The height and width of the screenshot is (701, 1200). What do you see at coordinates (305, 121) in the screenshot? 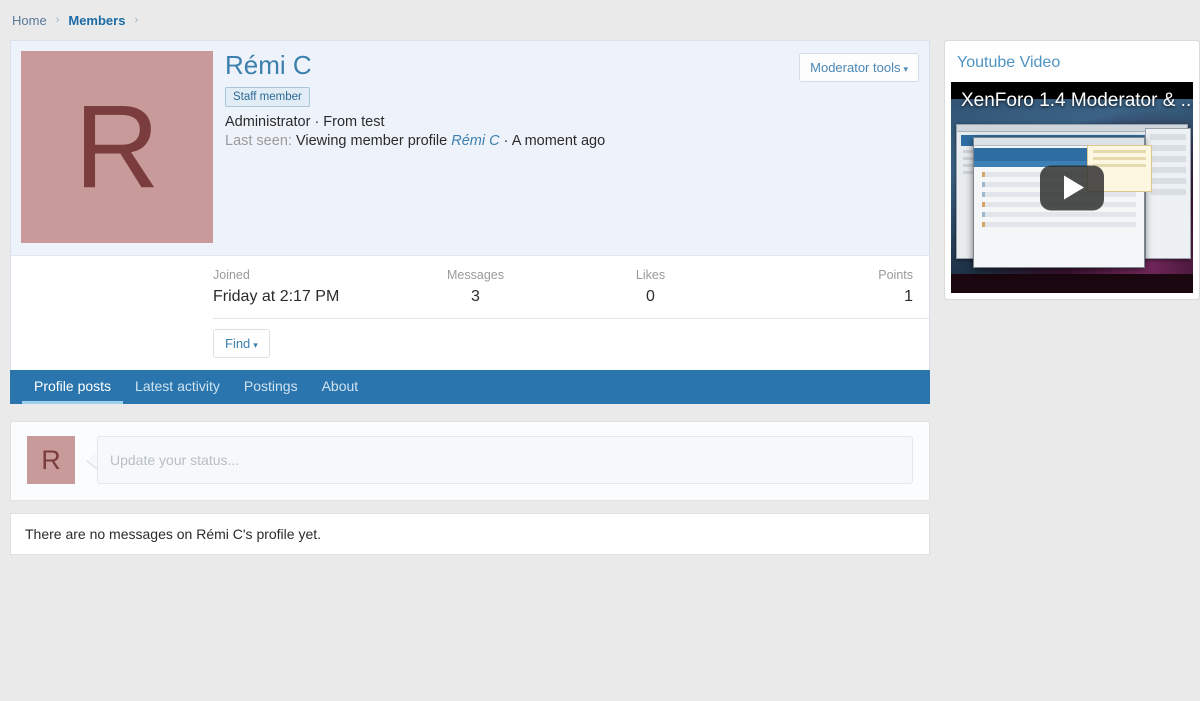
I see `user-title: Administrator · From test` at bounding box center [305, 121].